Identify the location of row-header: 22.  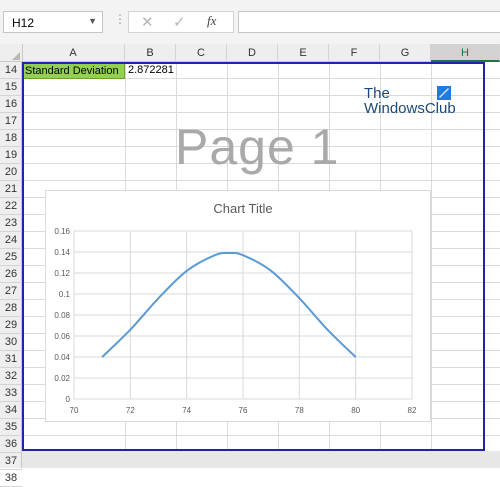
(11, 206).